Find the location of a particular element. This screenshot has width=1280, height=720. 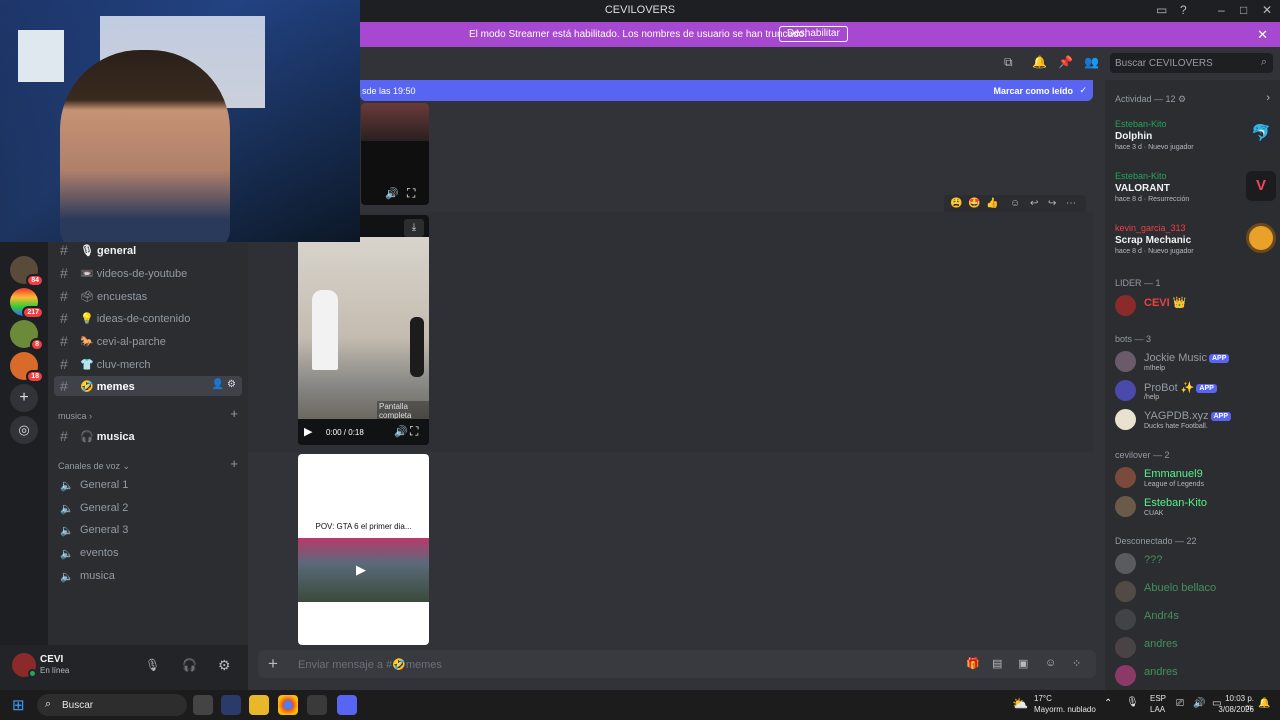

task-view-icon is located at coordinates (203, 705).